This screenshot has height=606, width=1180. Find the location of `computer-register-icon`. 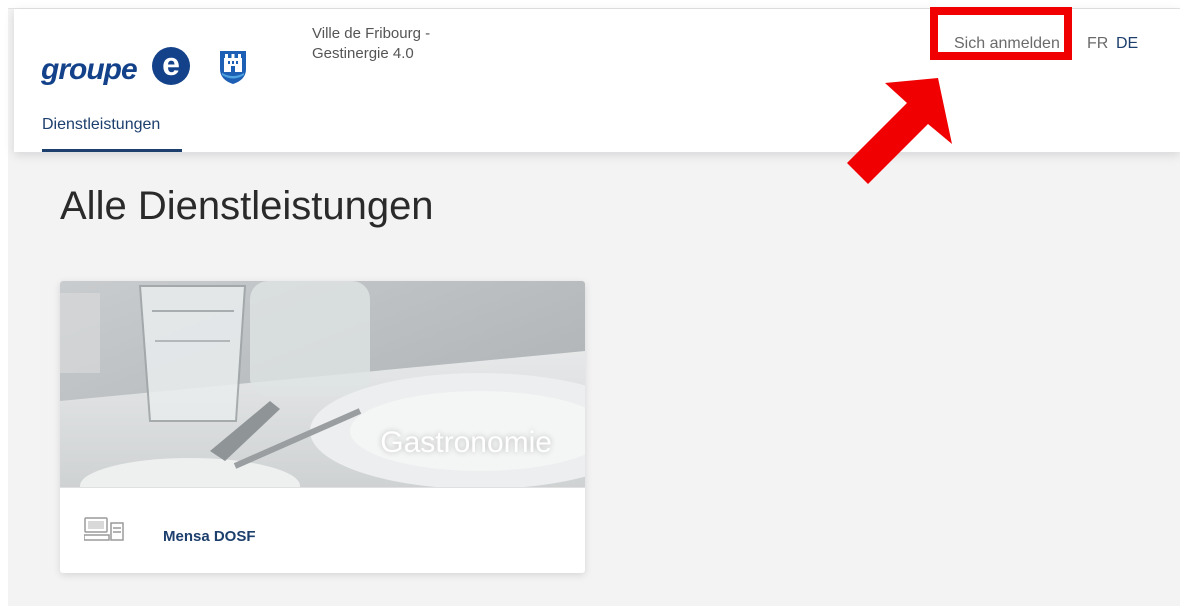

computer-register-icon is located at coordinates (104, 529).